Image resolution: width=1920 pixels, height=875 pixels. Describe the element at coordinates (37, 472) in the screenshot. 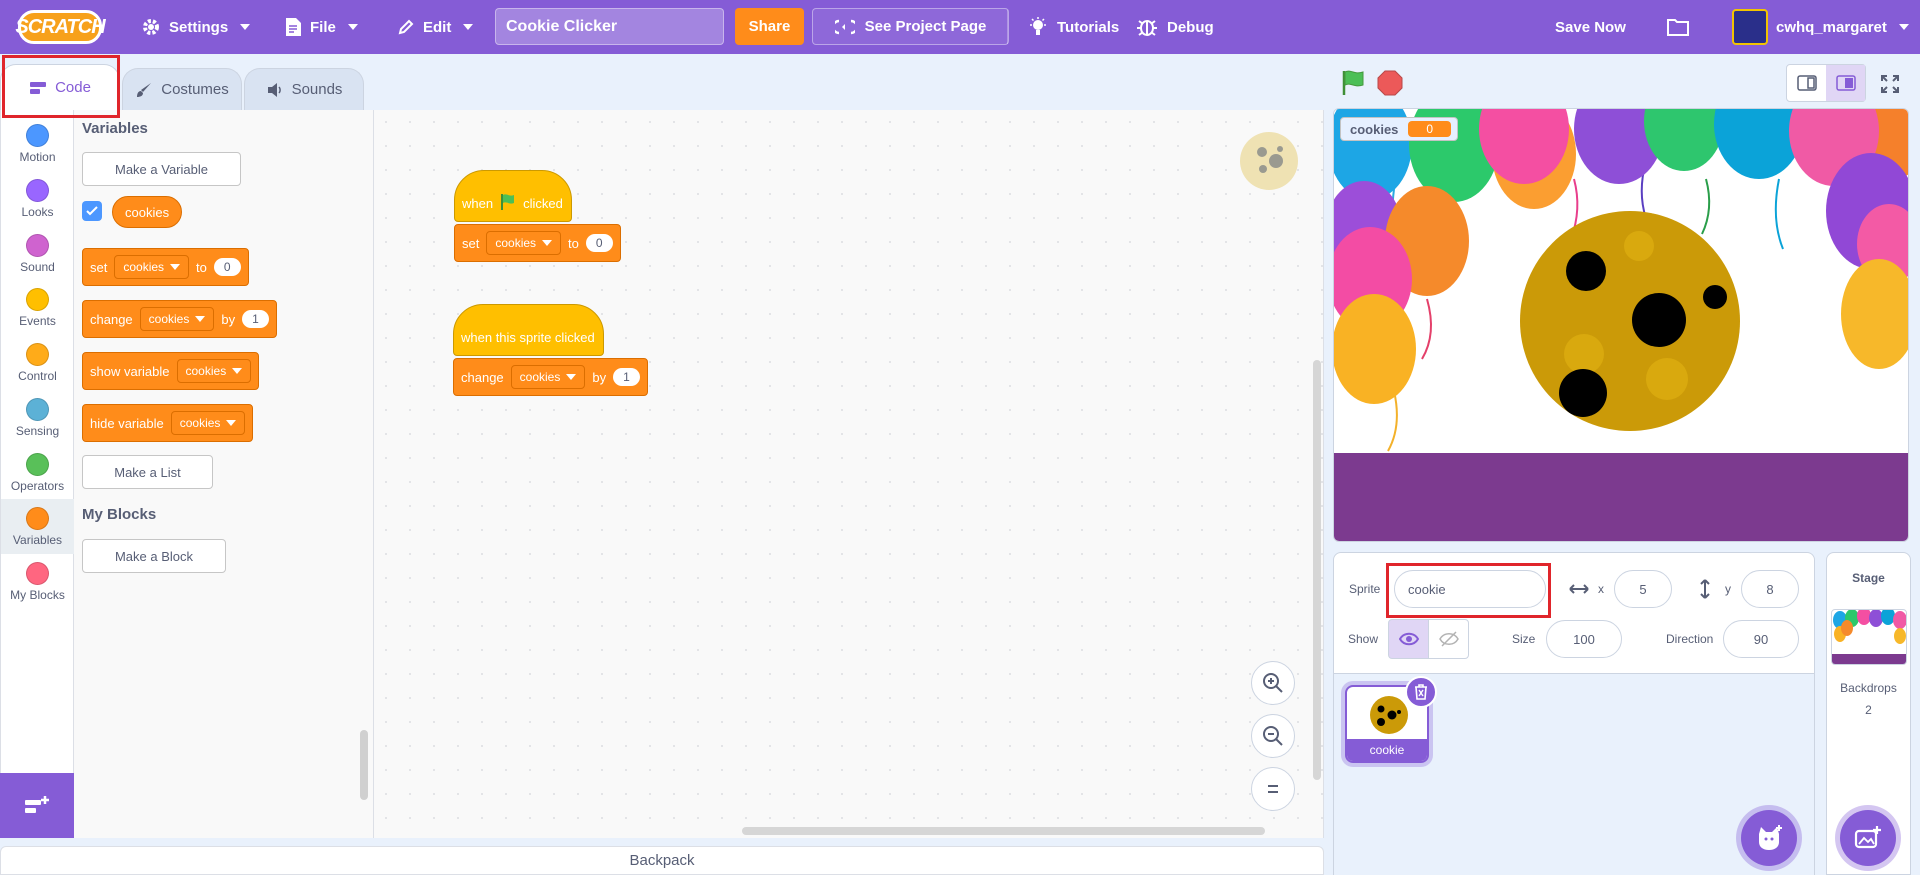

I see `category-operators: Operators` at that location.